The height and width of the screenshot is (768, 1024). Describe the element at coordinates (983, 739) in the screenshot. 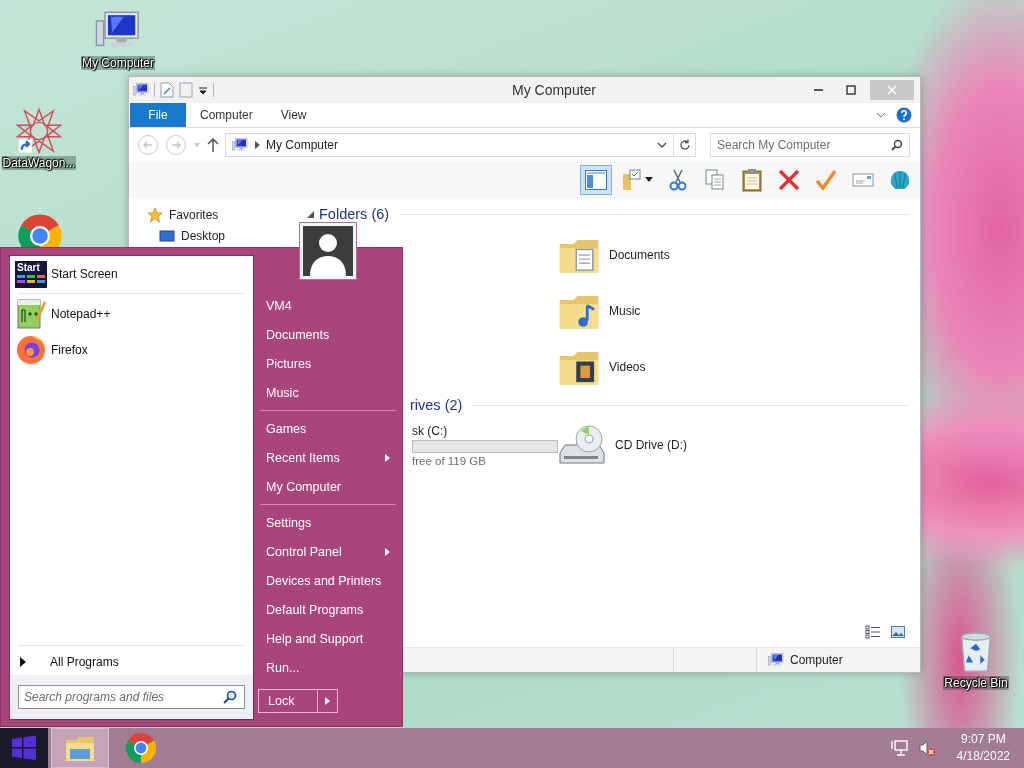

I see `clock-time: 9:07 PM` at that location.